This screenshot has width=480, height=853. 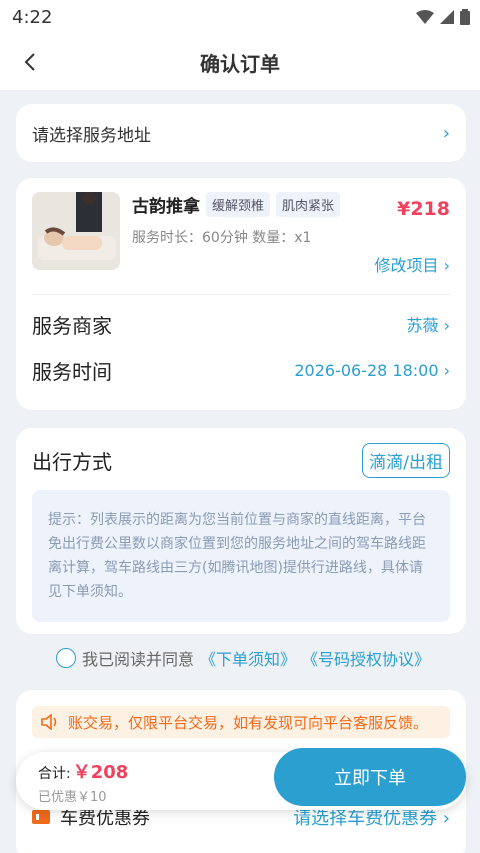 I want to click on battery-icon, so click(x=465, y=17).